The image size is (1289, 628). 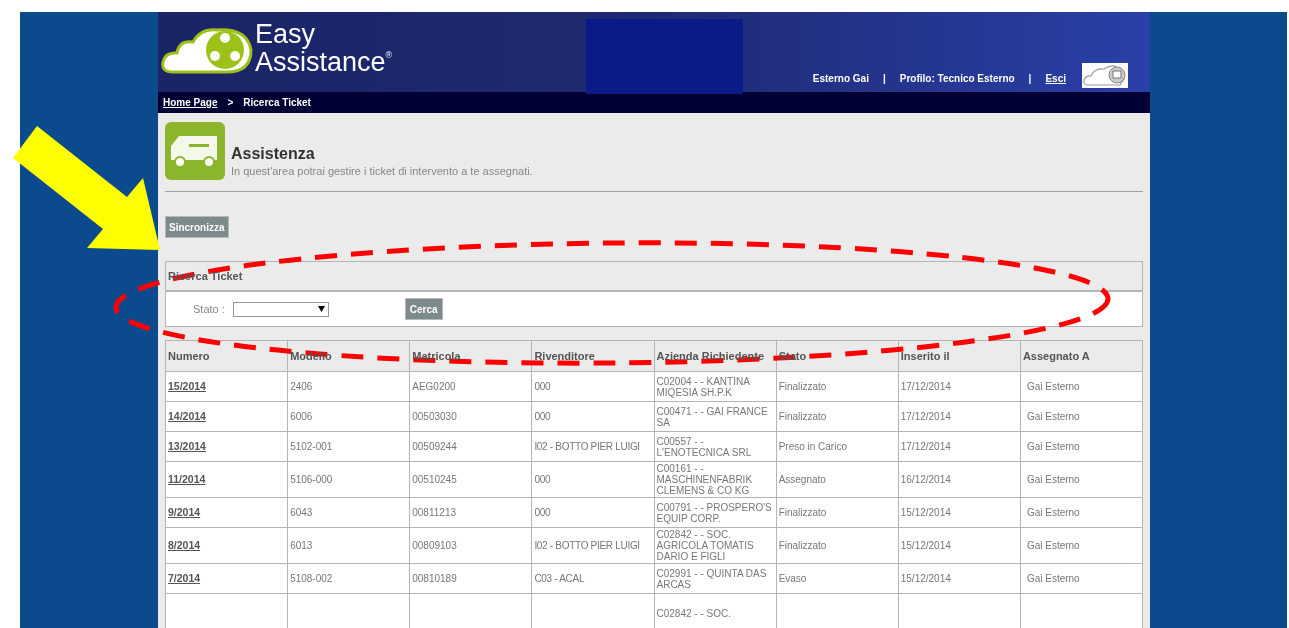 What do you see at coordinates (1056, 355) in the screenshot?
I see `column-header: Assegnato A` at bounding box center [1056, 355].